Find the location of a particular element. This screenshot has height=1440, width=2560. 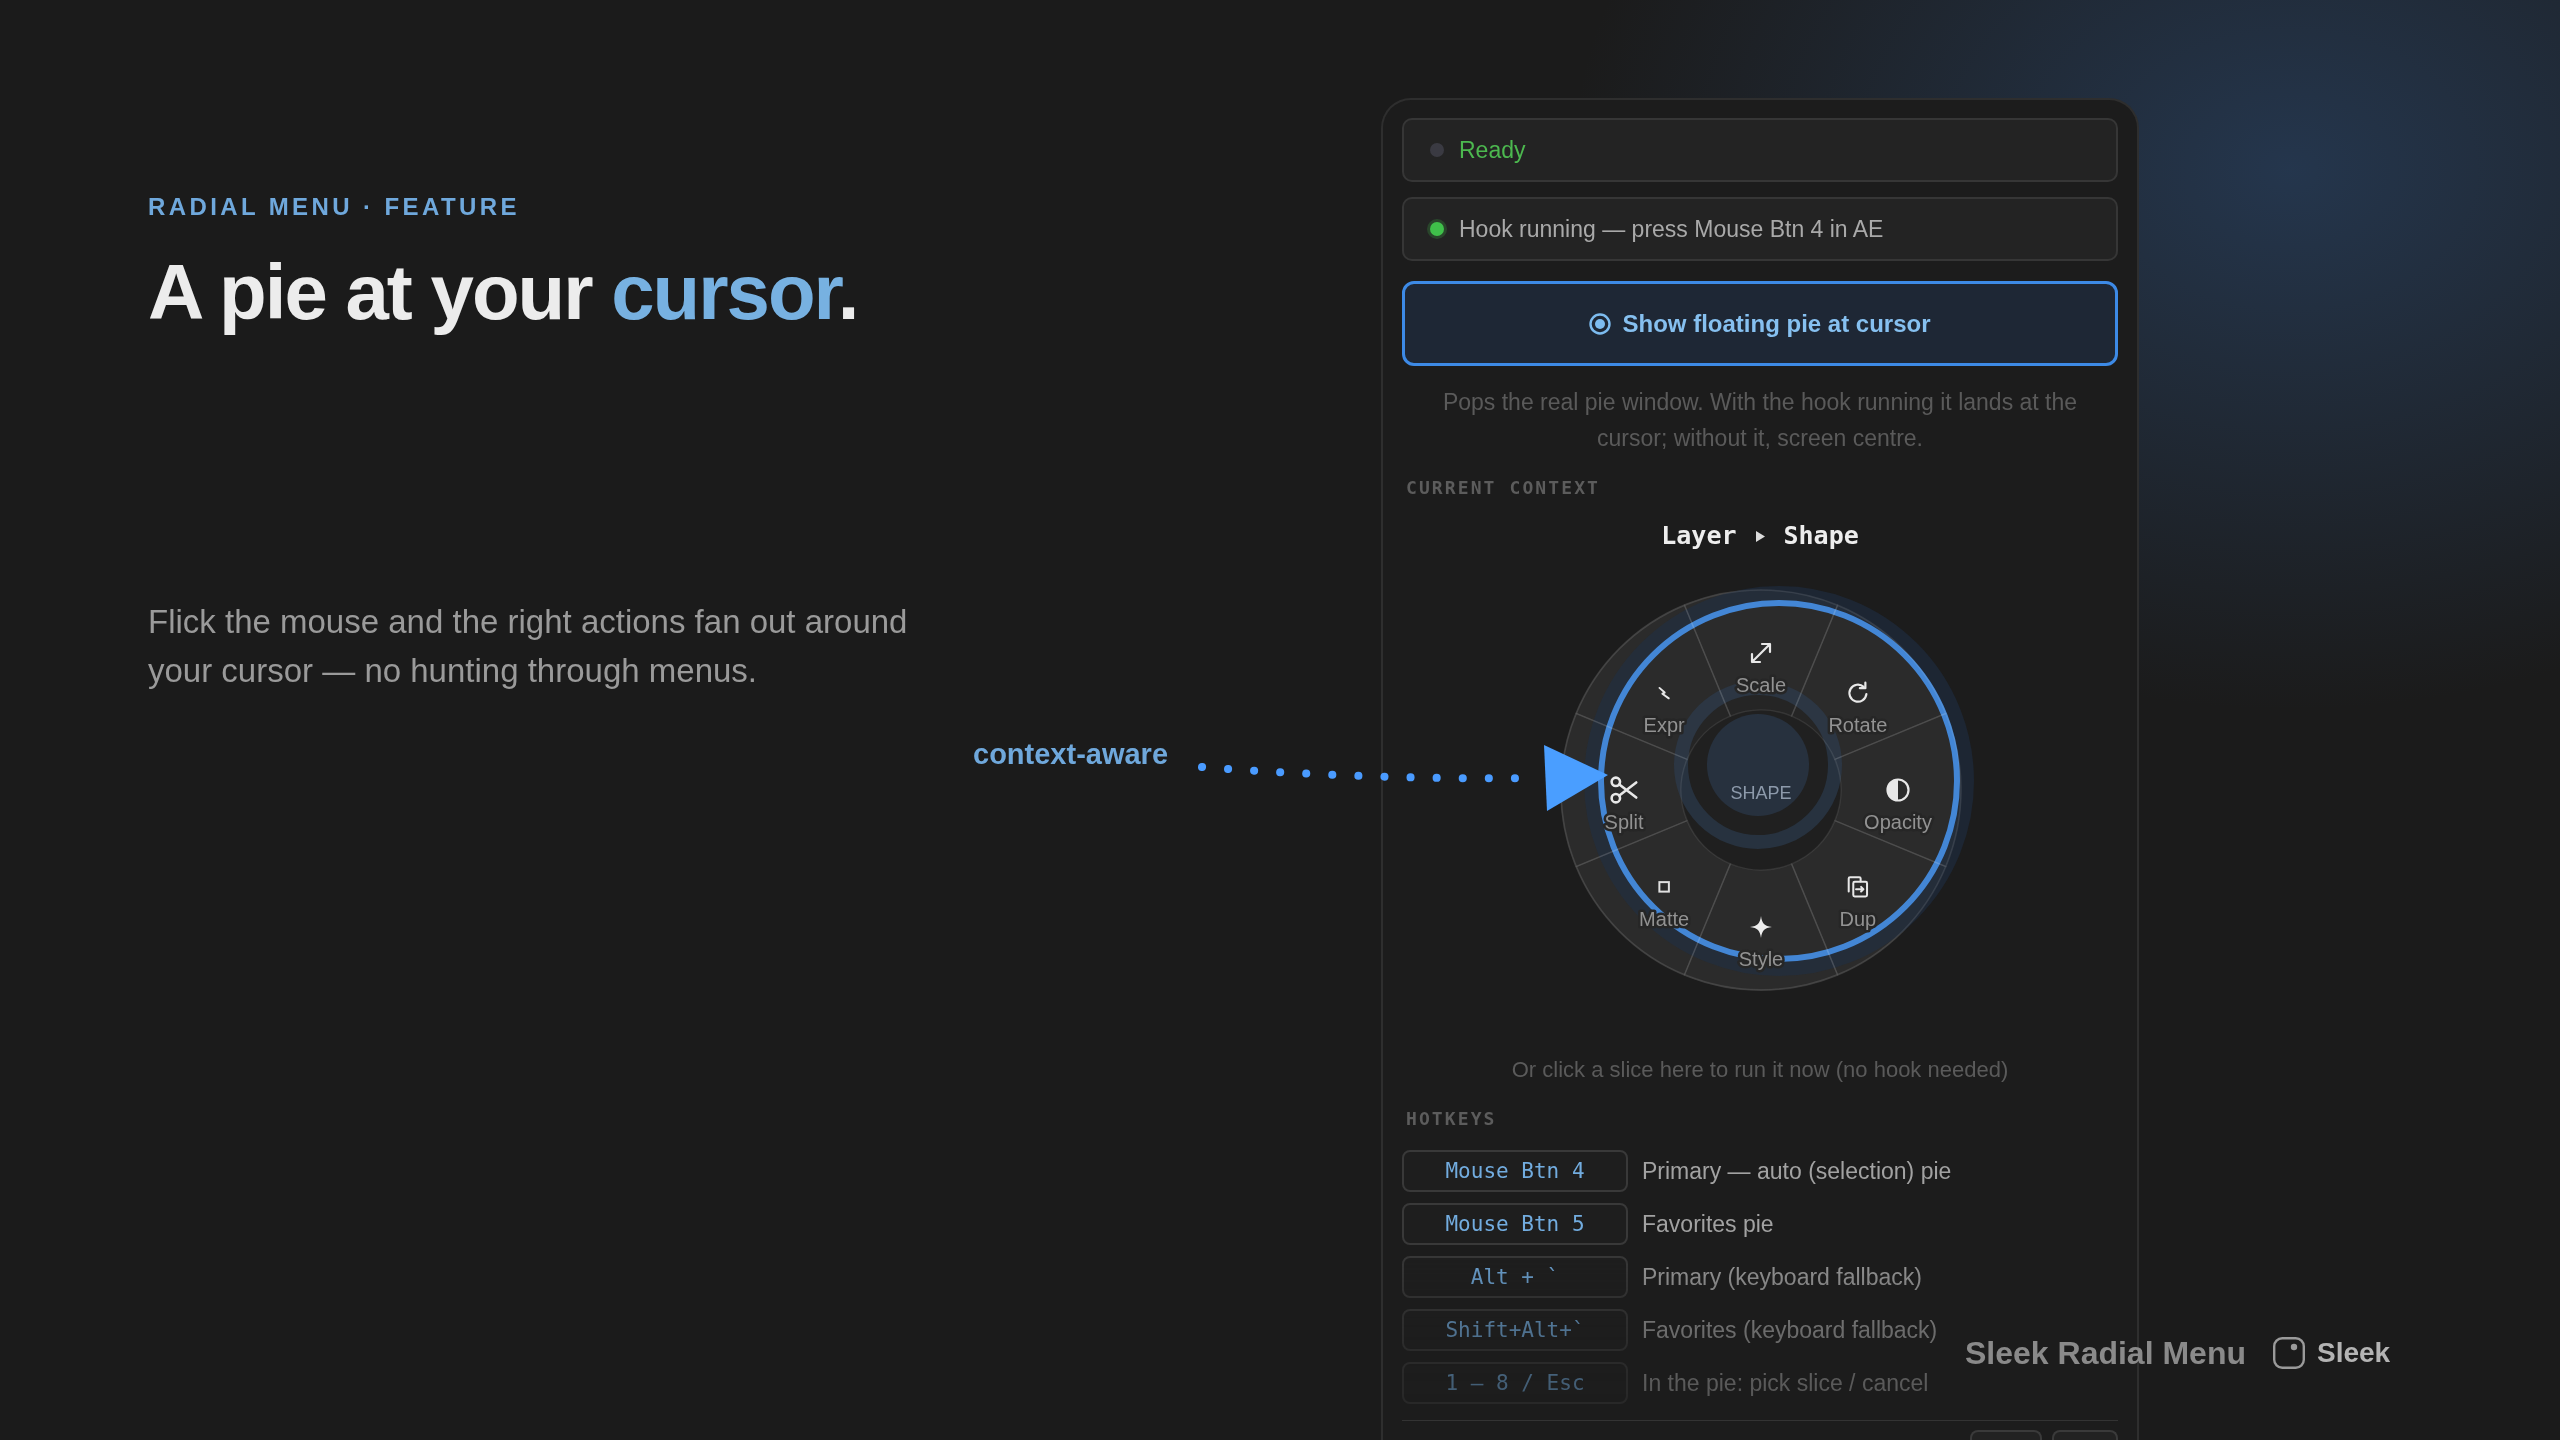

hotkey-description: Favorites (keyboard fallback) is located at coordinates (1790, 1330).